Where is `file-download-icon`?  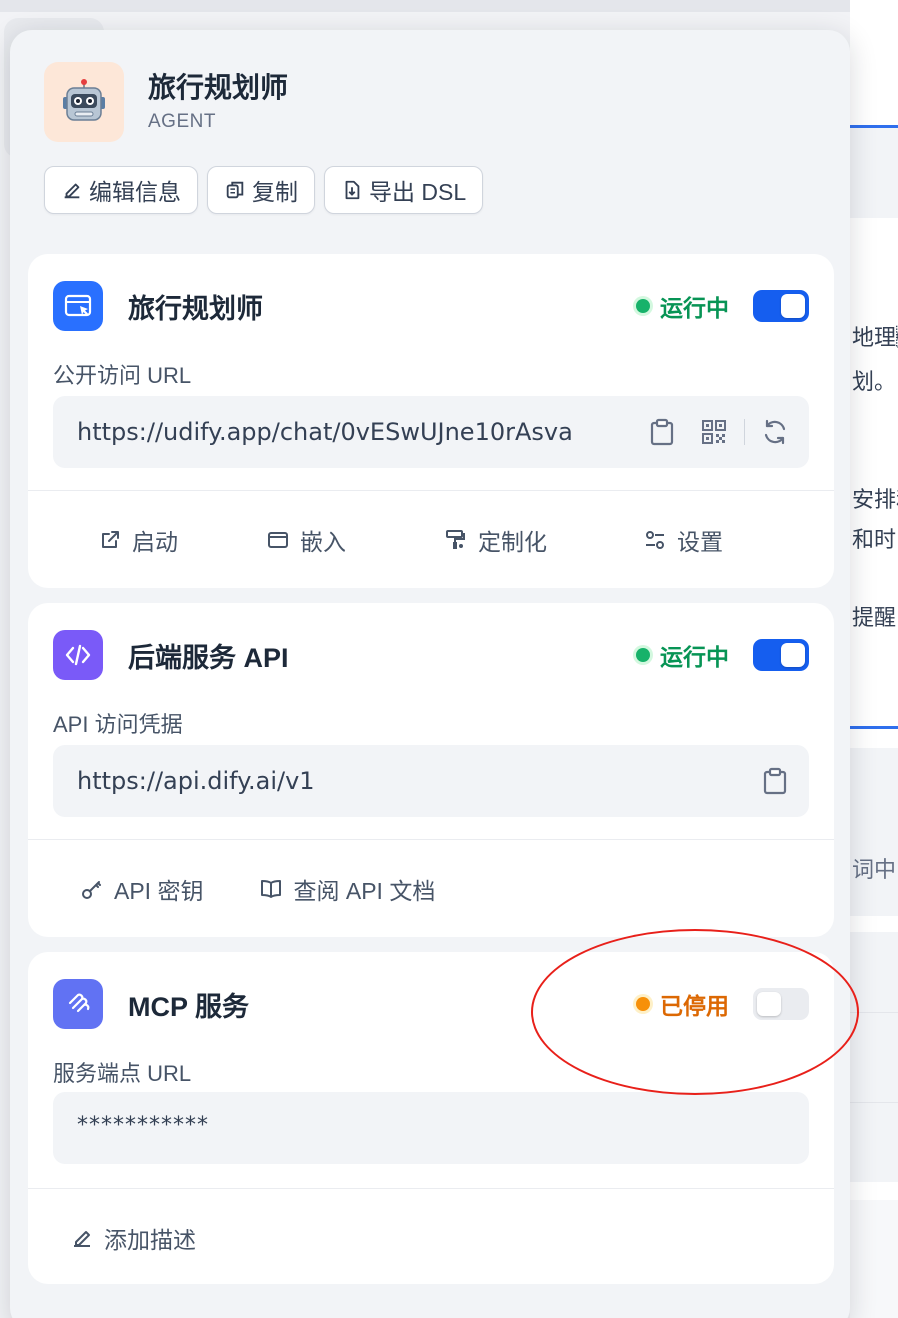
file-download-icon is located at coordinates (352, 190).